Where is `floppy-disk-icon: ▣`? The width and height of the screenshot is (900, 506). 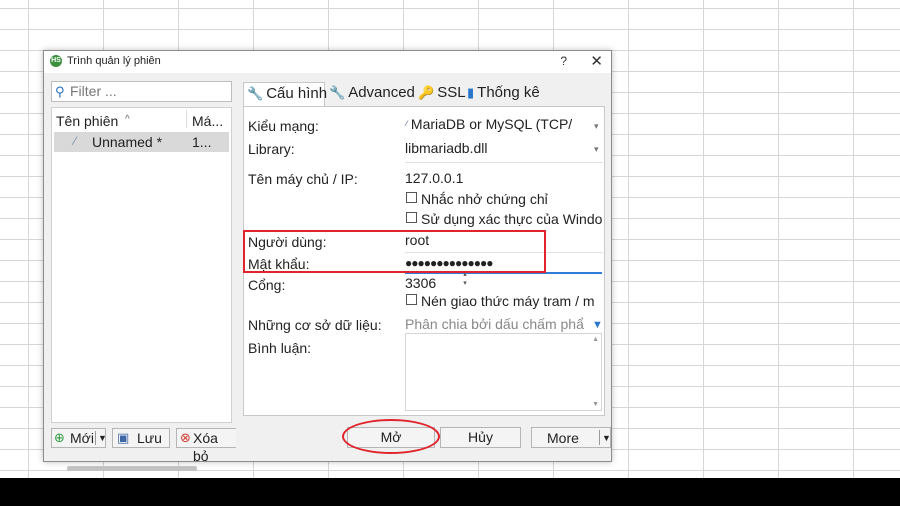
floppy-disk-icon: ▣ is located at coordinates (123, 437).